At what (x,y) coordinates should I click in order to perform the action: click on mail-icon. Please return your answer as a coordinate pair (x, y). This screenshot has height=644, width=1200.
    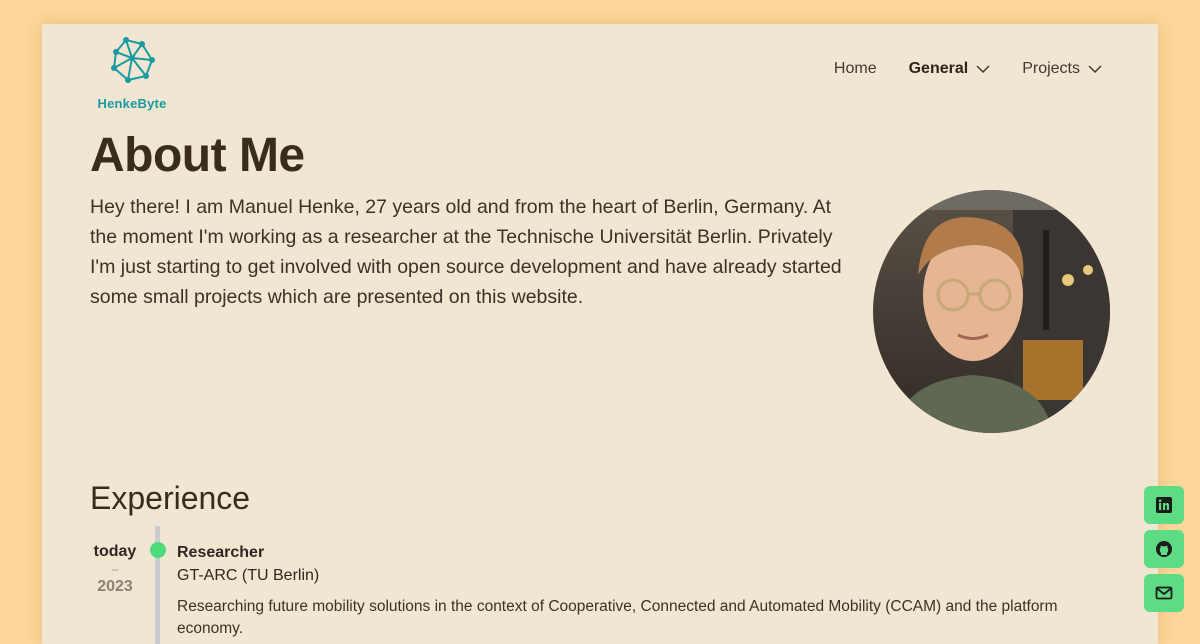
    Looking at the image, I should click on (1164, 593).